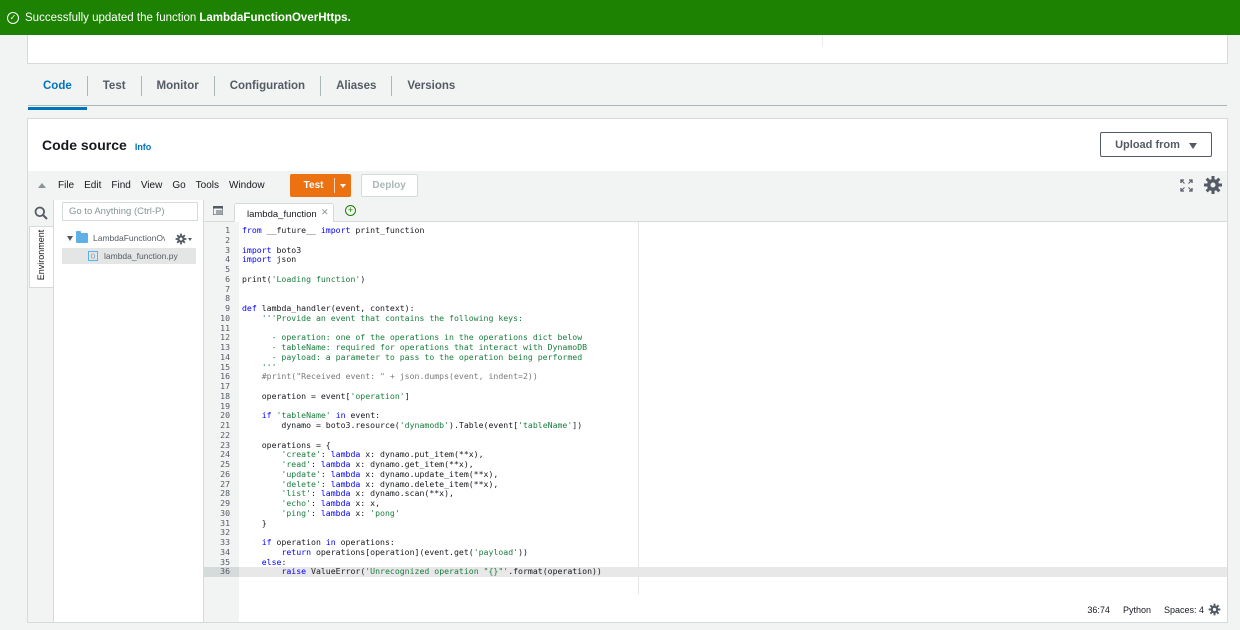 This screenshot has height=630, width=1240. What do you see at coordinates (181, 239) in the screenshot?
I see `folder-gear-icon` at bounding box center [181, 239].